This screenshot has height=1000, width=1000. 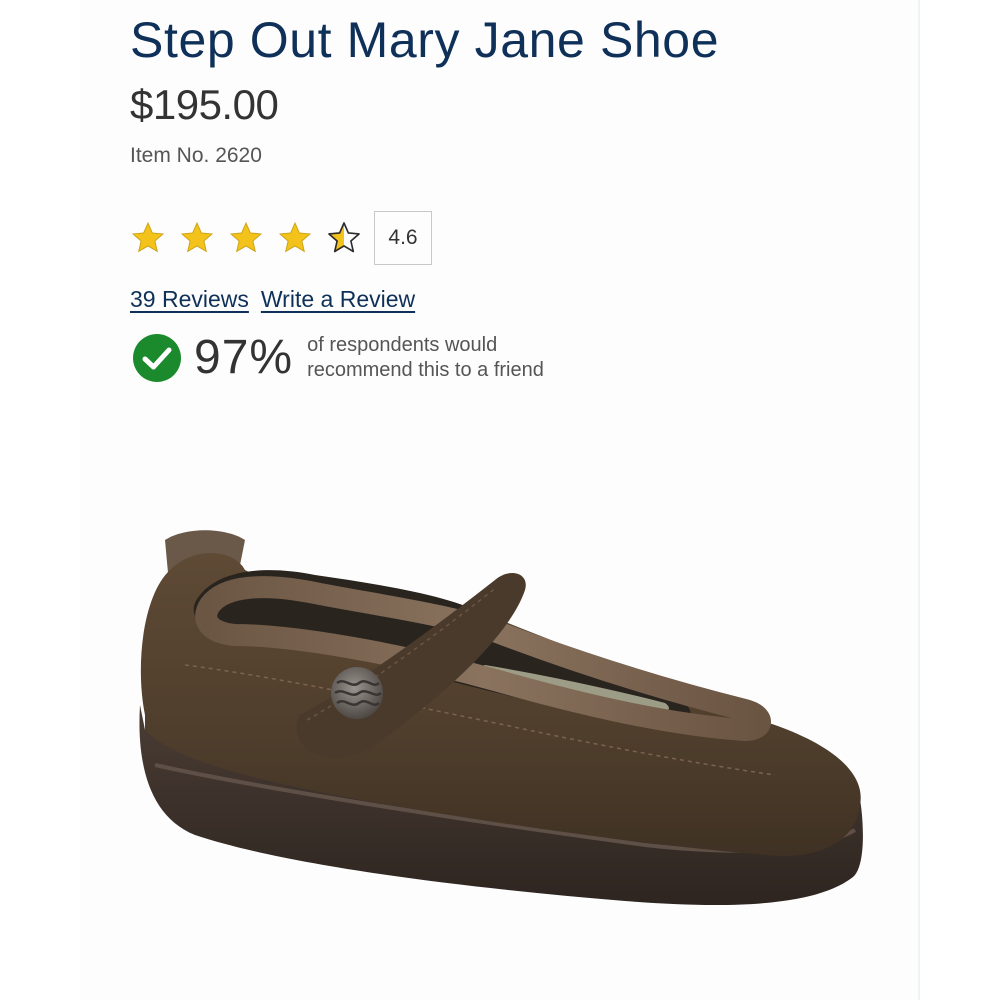 I want to click on product-price: $195.00, so click(x=204, y=104).